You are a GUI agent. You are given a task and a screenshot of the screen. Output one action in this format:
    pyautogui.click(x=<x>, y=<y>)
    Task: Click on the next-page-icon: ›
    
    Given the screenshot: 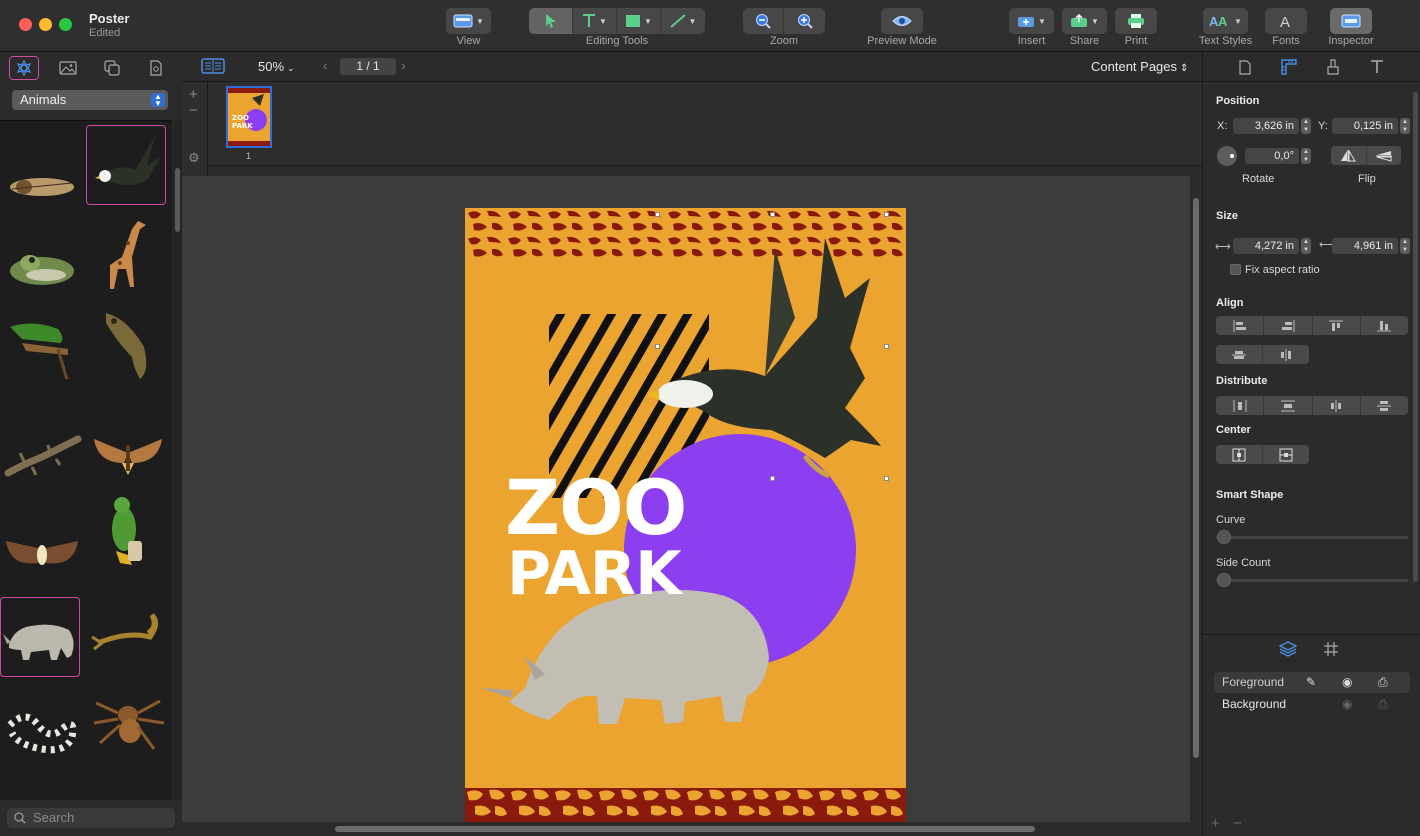 What is the action you would take?
    pyautogui.click(x=403, y=65)
    